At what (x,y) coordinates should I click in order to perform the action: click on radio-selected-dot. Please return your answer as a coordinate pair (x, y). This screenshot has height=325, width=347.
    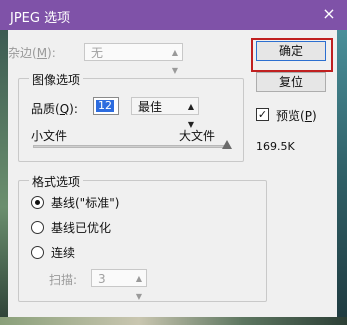
    Looking at the image, I should click on (37, 202).